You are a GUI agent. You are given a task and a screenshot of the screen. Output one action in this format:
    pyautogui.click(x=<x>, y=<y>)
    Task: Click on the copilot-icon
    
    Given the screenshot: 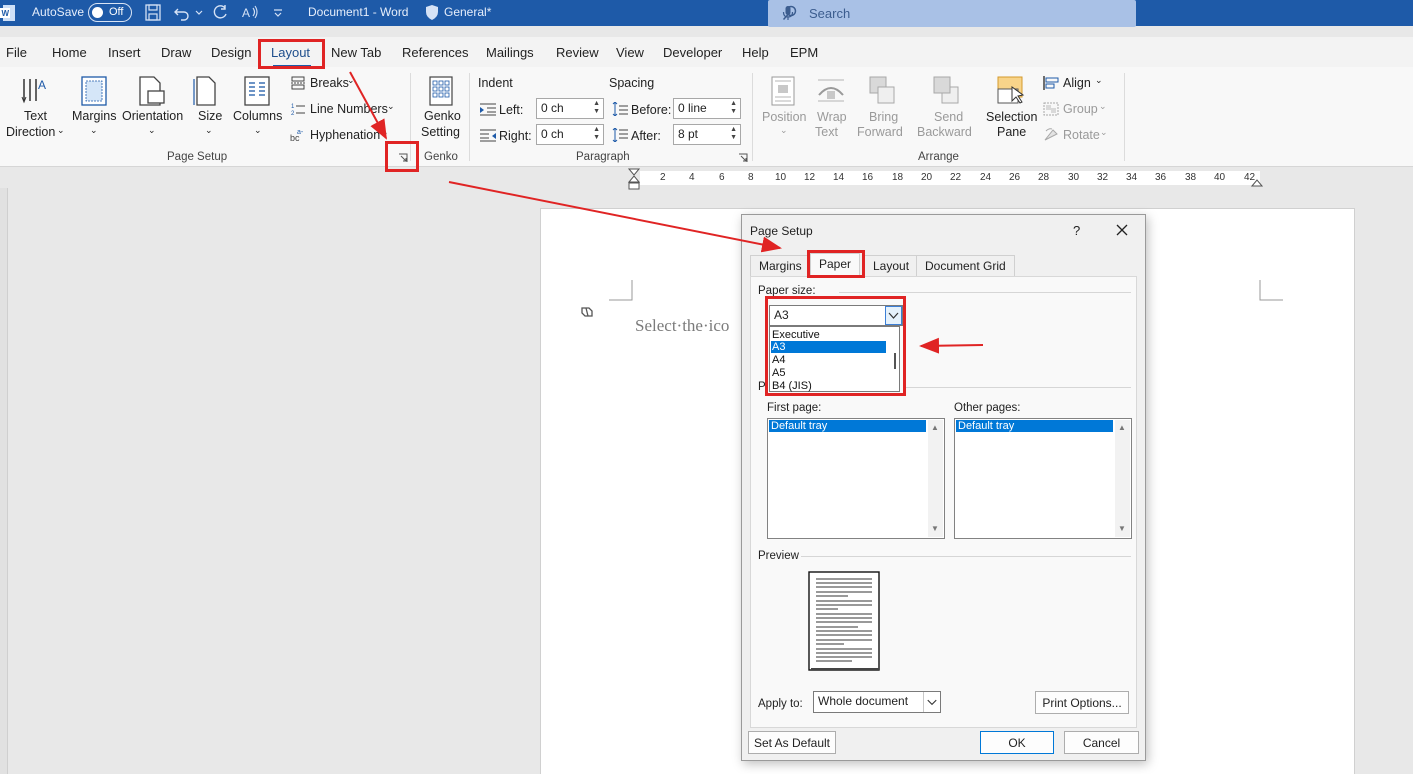 What is the action you would take?
    pyautogui.click(x=587, y=312)
    